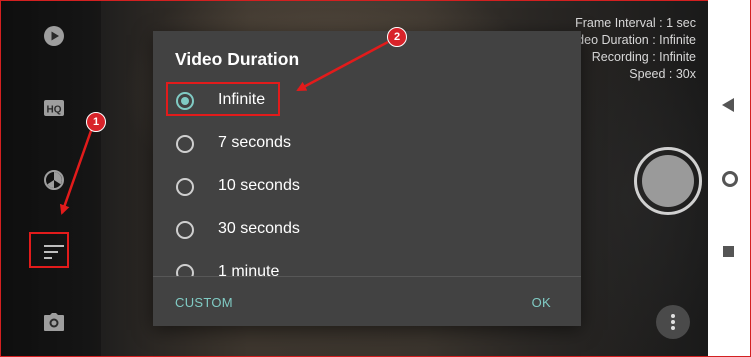  What do you see at coordinates (397, 37) in the screenshot?
I see `step-badge-2: 2` at bounding box center [397, 37].